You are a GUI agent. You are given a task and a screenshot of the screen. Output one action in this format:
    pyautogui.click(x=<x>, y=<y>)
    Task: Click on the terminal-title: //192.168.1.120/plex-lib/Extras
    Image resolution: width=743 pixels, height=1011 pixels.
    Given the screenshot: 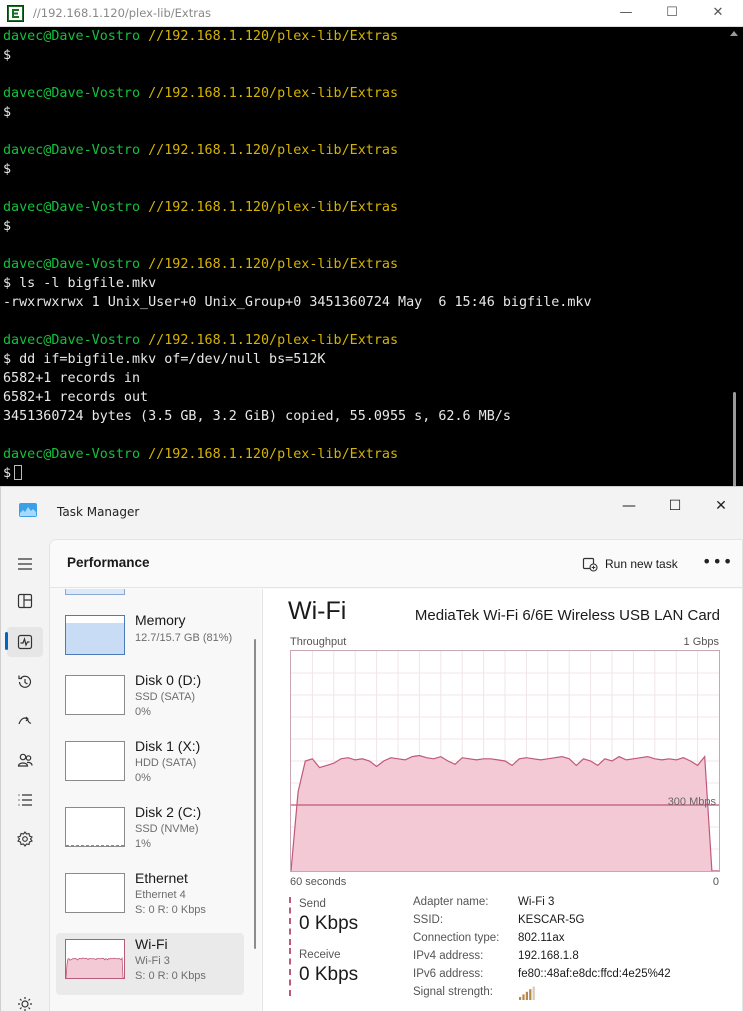 What is the action you would take?
    pyautogui.click(x=122, y=13)
    